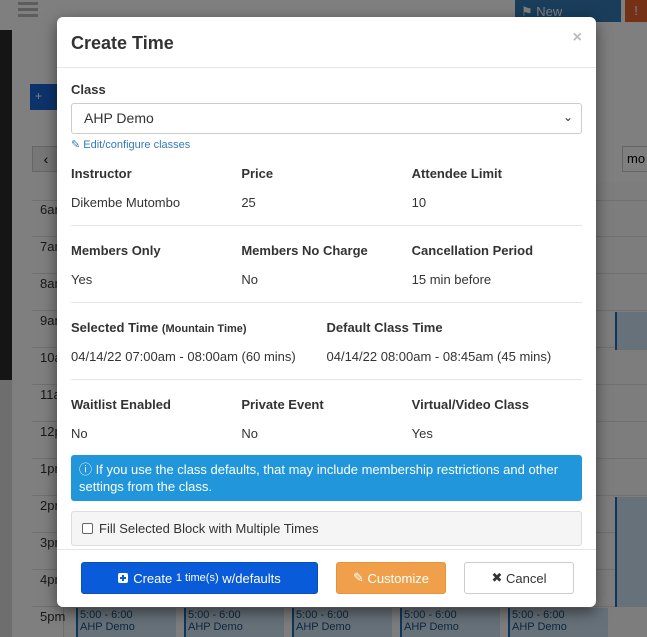  What do you see at coordinates (82, 279) in the screenshot?
I see `members-only-value: Yes` at bounding box center [82, 279].